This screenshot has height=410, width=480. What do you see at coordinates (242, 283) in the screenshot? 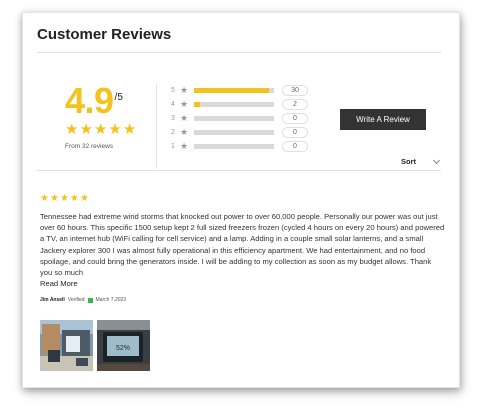
I see `read-more-link: Read More` at bounding box center [242, 283].